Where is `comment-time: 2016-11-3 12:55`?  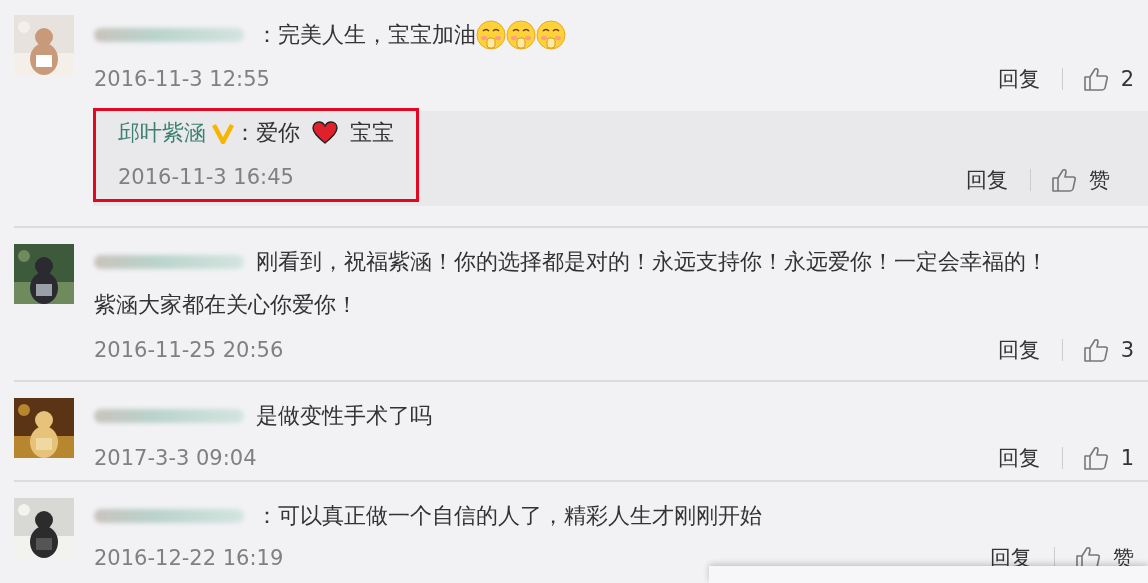
comment-time: 2016-11-3 12:55 is located at coordinates (182, 79).